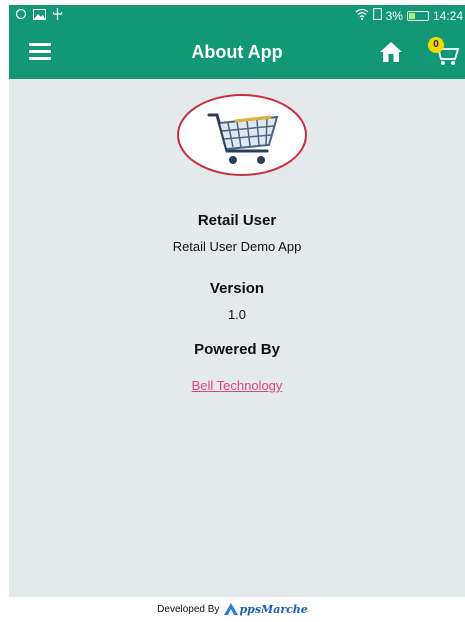 This screenshot has width=465, height=622. I want to click on shopping-cart-logo-icon, so click(242, 135).